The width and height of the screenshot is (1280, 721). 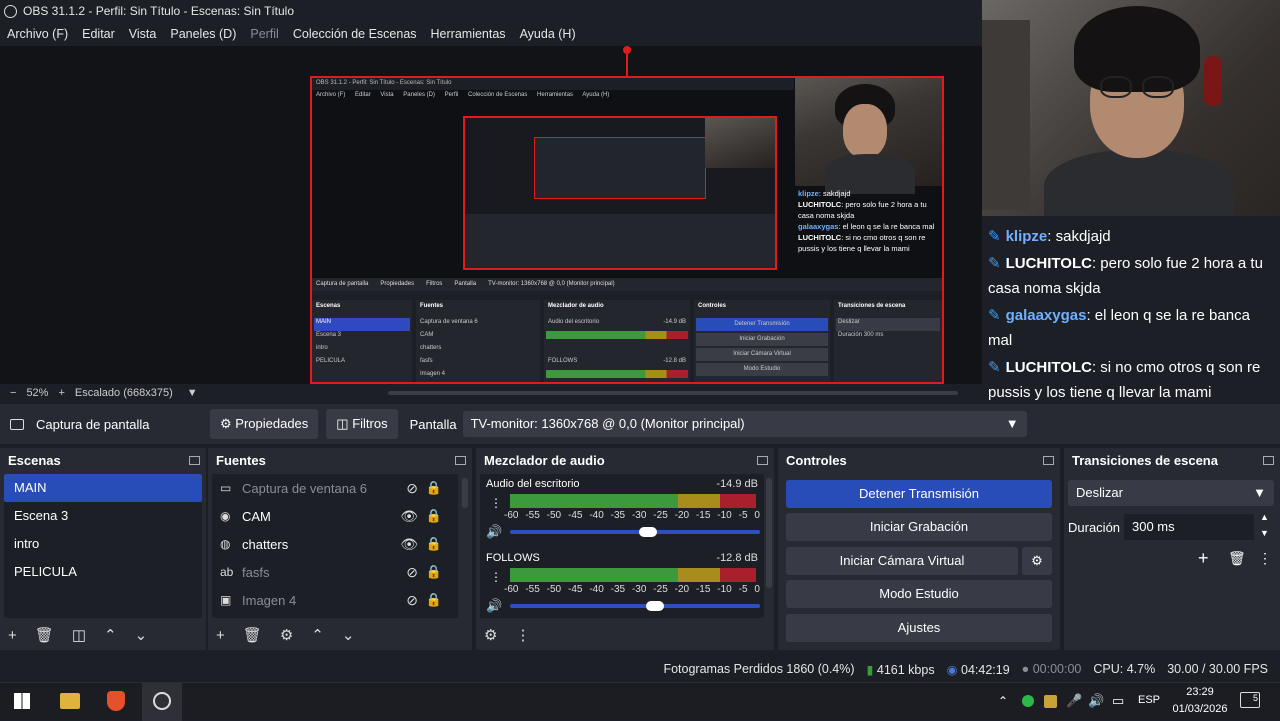 I want to click on chat-message: ✎ klipze: sakdjajd, so click(x=1049, y=236).